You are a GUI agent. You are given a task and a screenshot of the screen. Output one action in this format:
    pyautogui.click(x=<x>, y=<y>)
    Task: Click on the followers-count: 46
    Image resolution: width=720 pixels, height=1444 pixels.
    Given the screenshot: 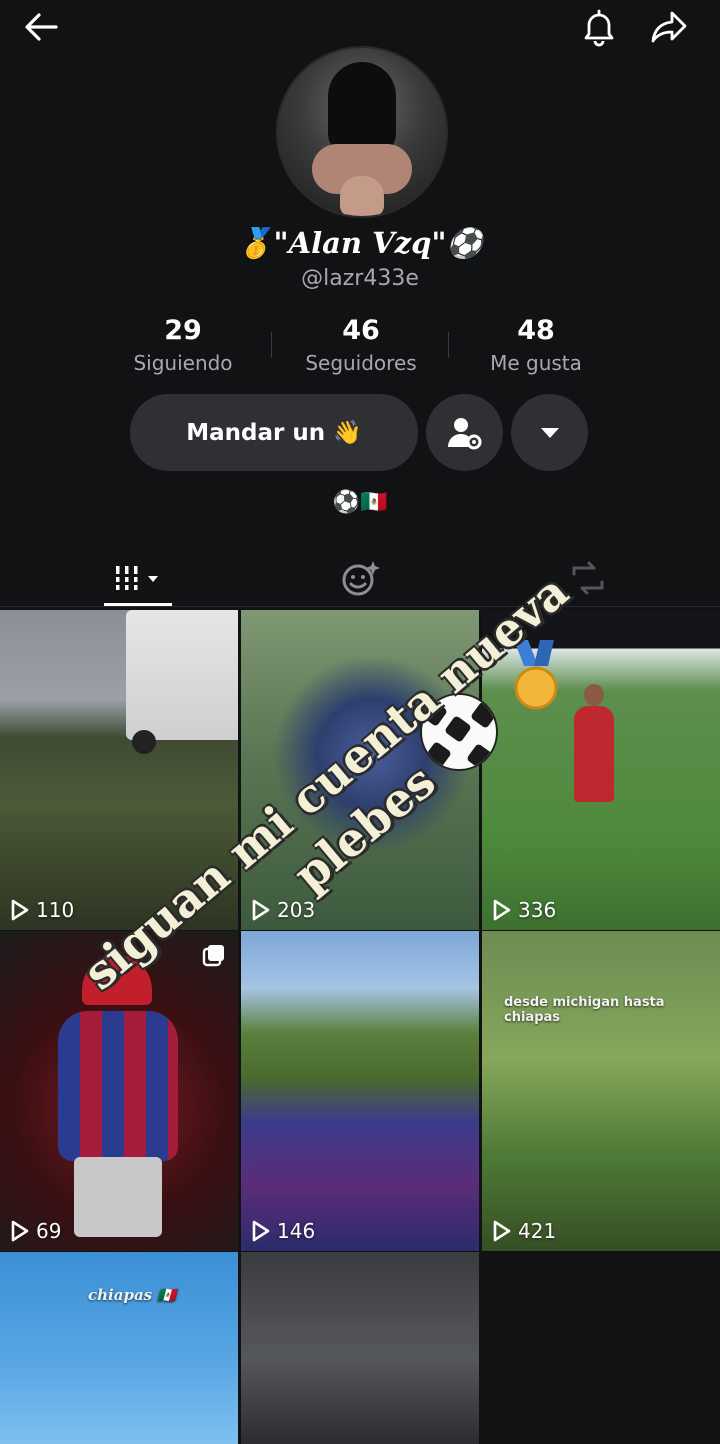 What is the action you would take?
    pyautogui.click(x=361, y=330)
    